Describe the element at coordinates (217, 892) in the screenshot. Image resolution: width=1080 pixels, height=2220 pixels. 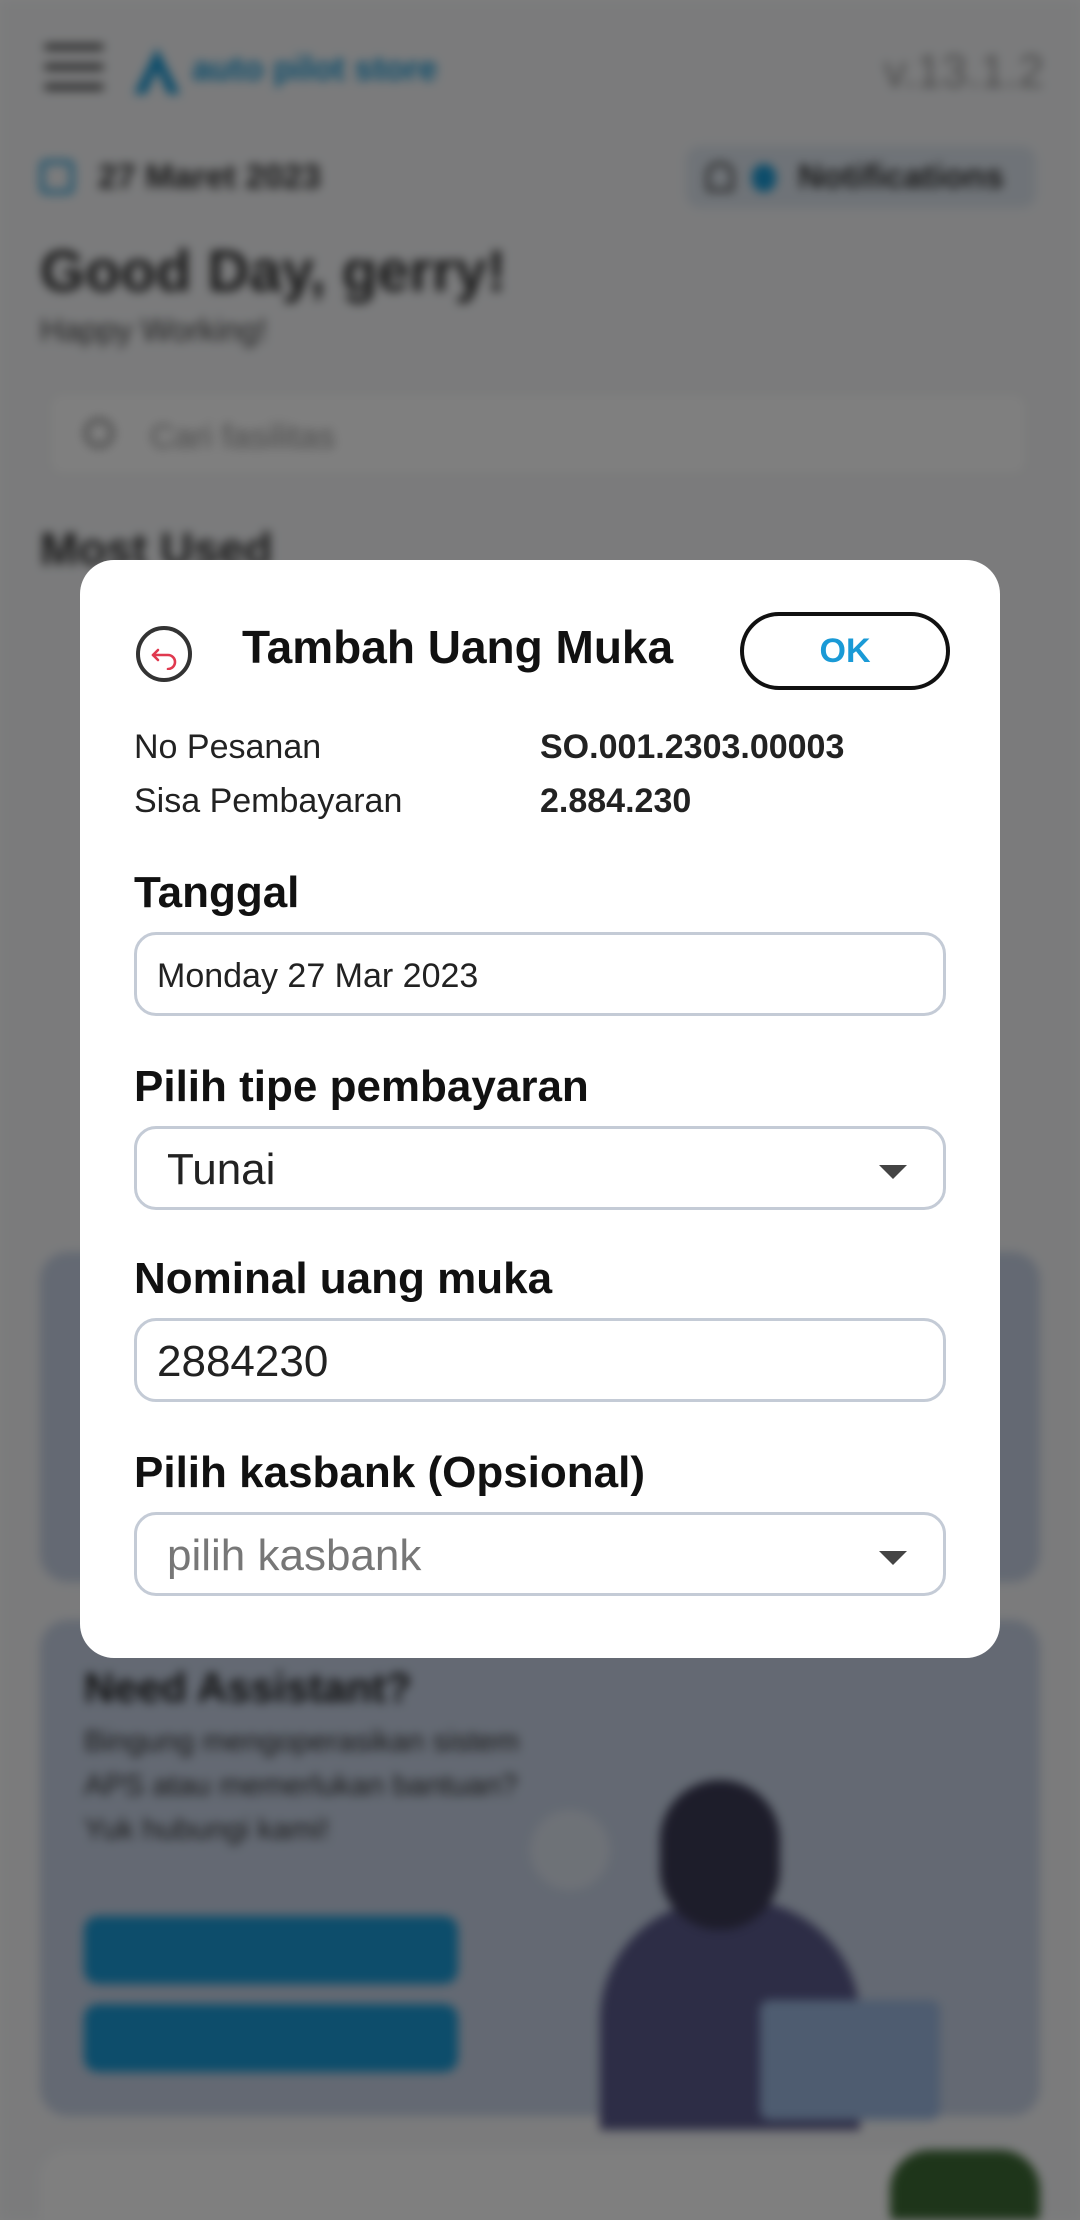
I see `date-label: Tanggal` at that location.